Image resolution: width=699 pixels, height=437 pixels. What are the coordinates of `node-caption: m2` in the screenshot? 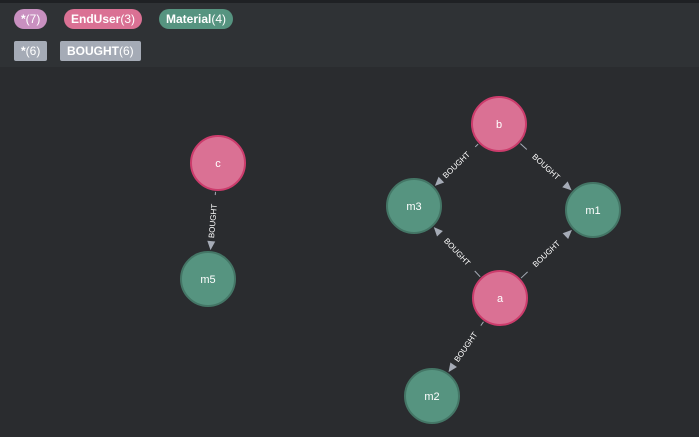 It's located at (431, 397).